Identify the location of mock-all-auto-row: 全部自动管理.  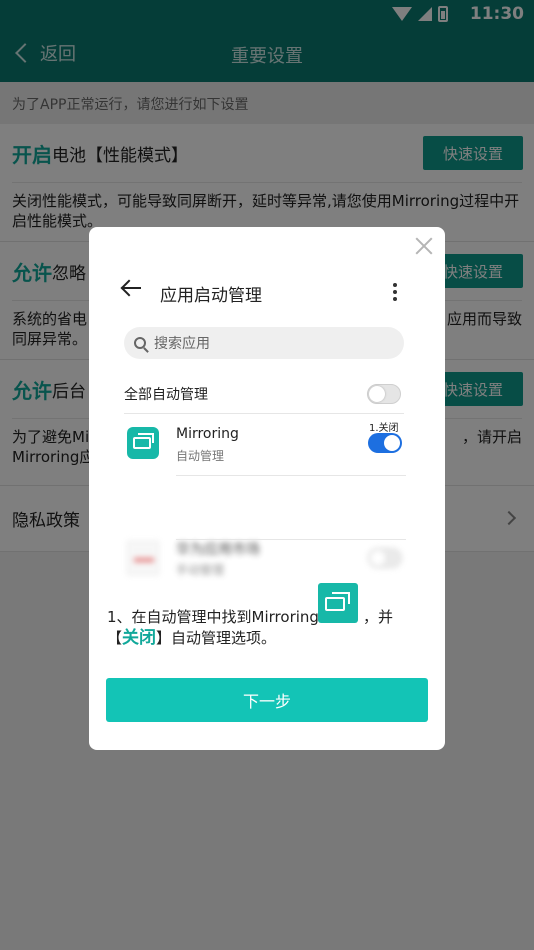
(264, 394).